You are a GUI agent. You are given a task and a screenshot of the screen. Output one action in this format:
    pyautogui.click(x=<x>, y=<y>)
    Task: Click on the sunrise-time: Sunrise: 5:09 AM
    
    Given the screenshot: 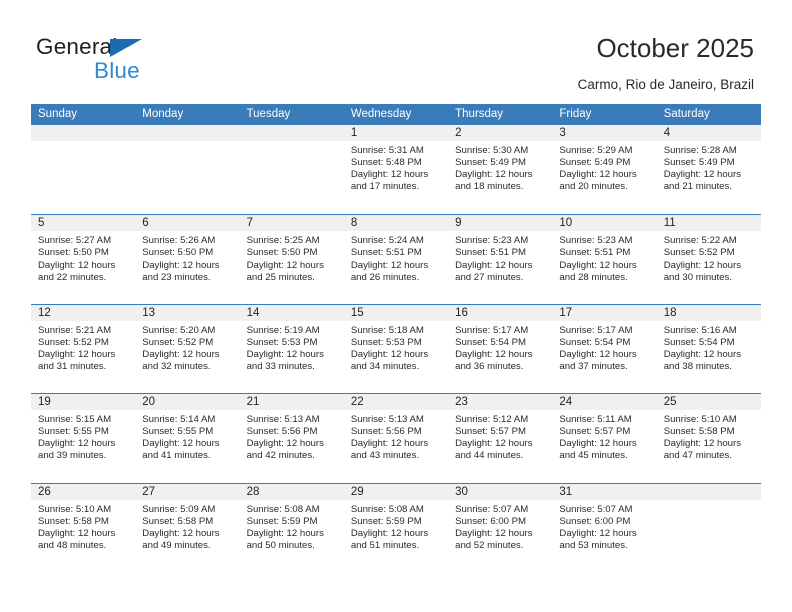 What is the action you would take?
    pyautogui.click(x=179, y=509)
    